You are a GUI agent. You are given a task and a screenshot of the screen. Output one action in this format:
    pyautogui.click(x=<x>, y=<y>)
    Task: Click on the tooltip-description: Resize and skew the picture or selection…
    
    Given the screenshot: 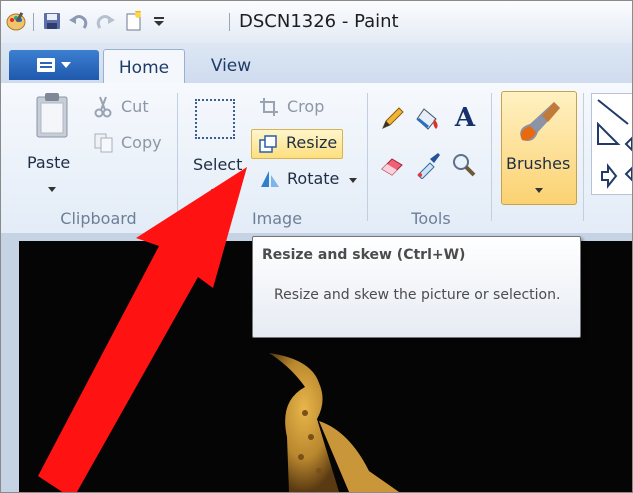 What is the action you would take?
    pyautogui.click(x=417, y=295)
    